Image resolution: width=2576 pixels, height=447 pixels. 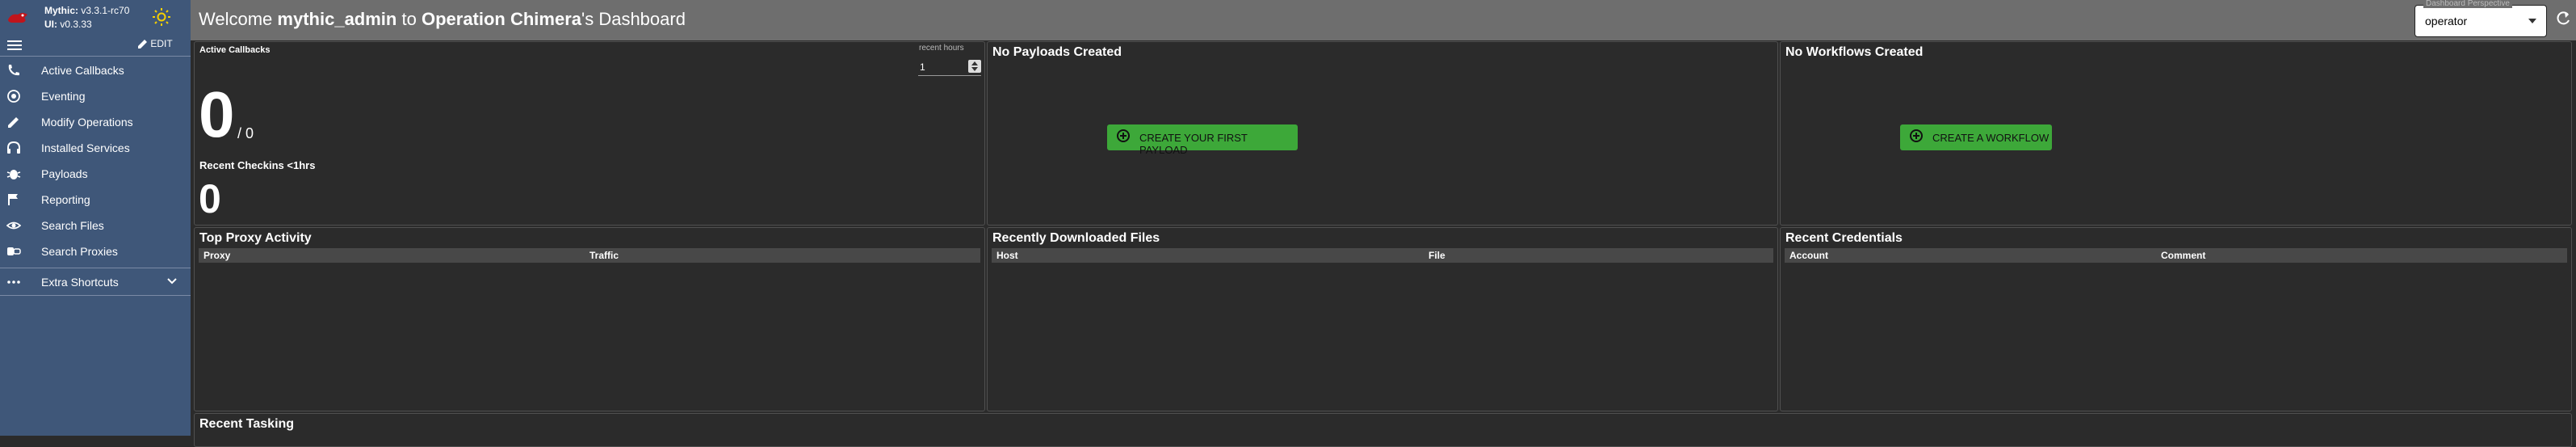 I want to click on sidebar-item-label: Extra Shortcuts, so click(x=80, y=282).